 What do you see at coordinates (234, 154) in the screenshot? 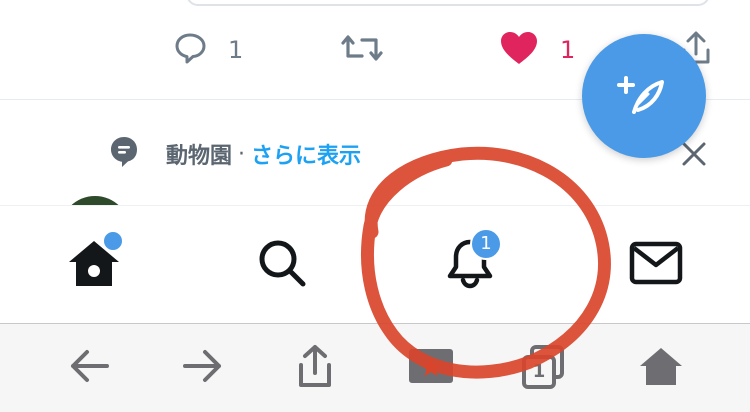
I see `topic-suggestion-row: 動物園 · さらに表示` at bounding box center [234, 154].